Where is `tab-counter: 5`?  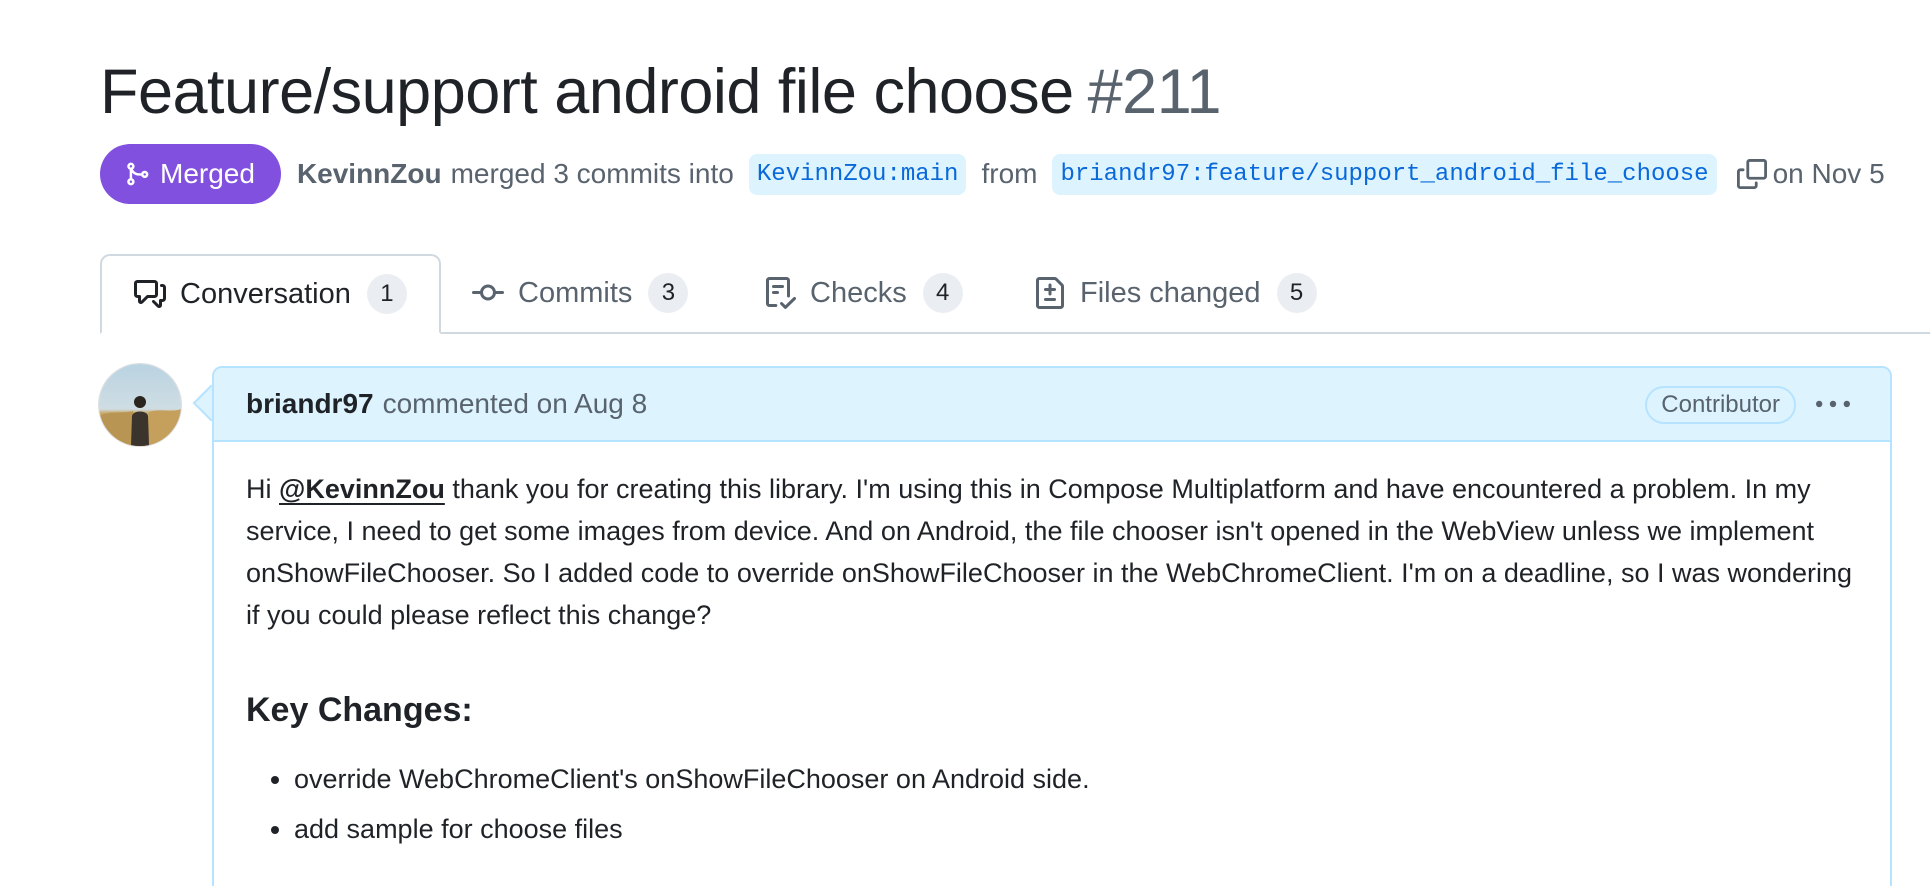
tab-counter: 5 is located at coordinates (1296, 293).